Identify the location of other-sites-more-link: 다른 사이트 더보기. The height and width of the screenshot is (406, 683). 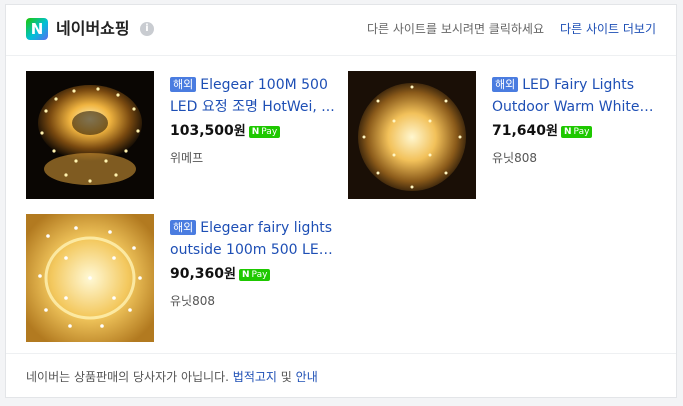
(608, 29).